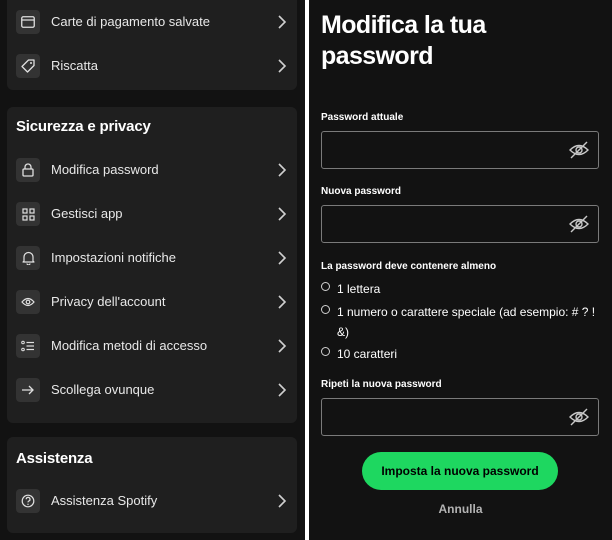 The width and height of the screenshot is (612, 540). I want to click on repeat-password-label: Ripeti la nuova password, so click(381, 384).